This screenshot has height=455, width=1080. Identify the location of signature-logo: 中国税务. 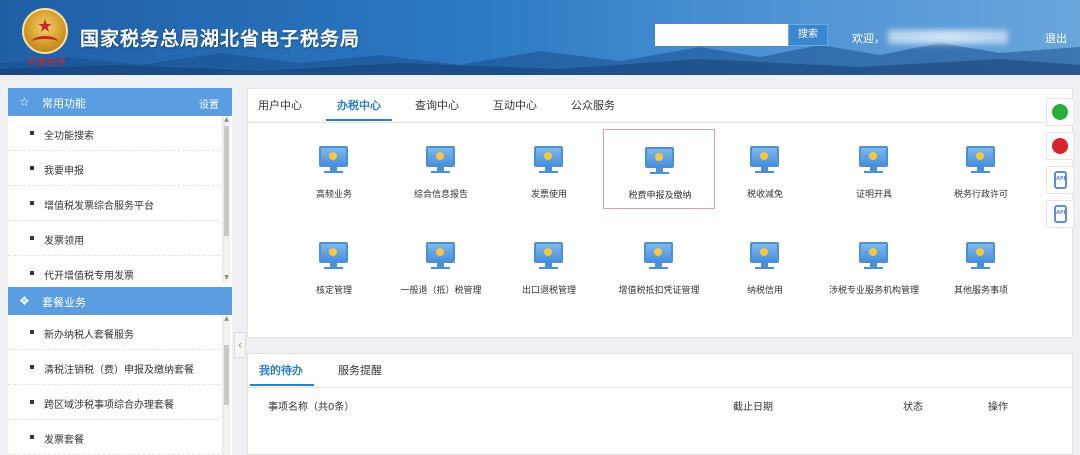
(46, 63).